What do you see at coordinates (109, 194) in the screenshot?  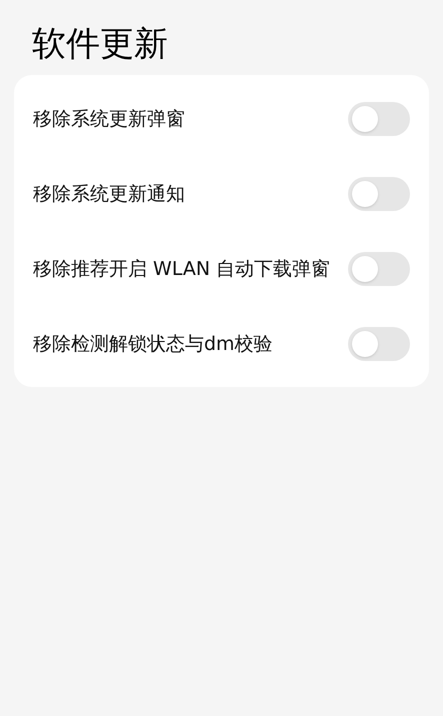 I see `setting-label: 移除系统更新通知` at bounding box center [109, 194].